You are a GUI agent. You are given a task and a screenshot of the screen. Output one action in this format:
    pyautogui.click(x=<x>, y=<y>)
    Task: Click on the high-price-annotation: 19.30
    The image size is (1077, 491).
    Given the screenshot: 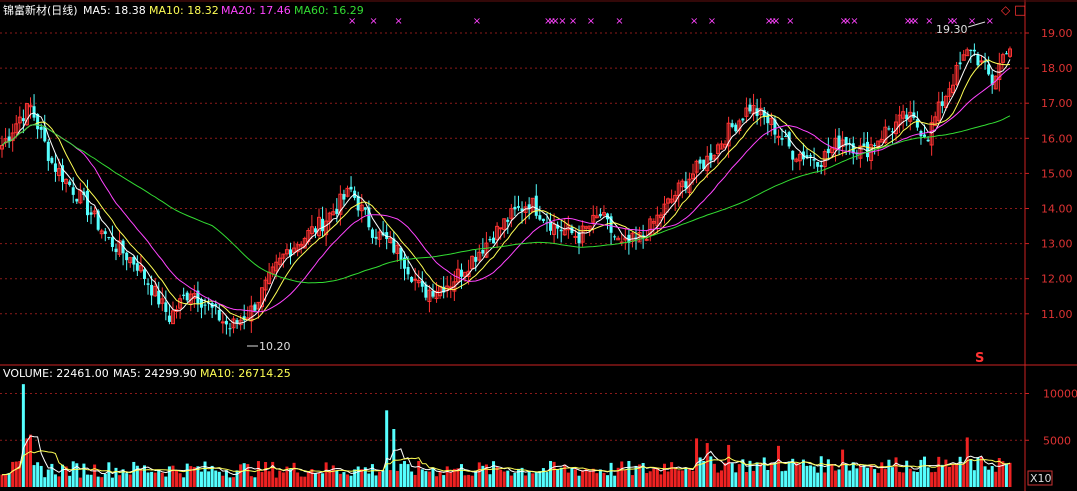 What is the action you would take?
    pyautogui.click(x=952, y=29)
    